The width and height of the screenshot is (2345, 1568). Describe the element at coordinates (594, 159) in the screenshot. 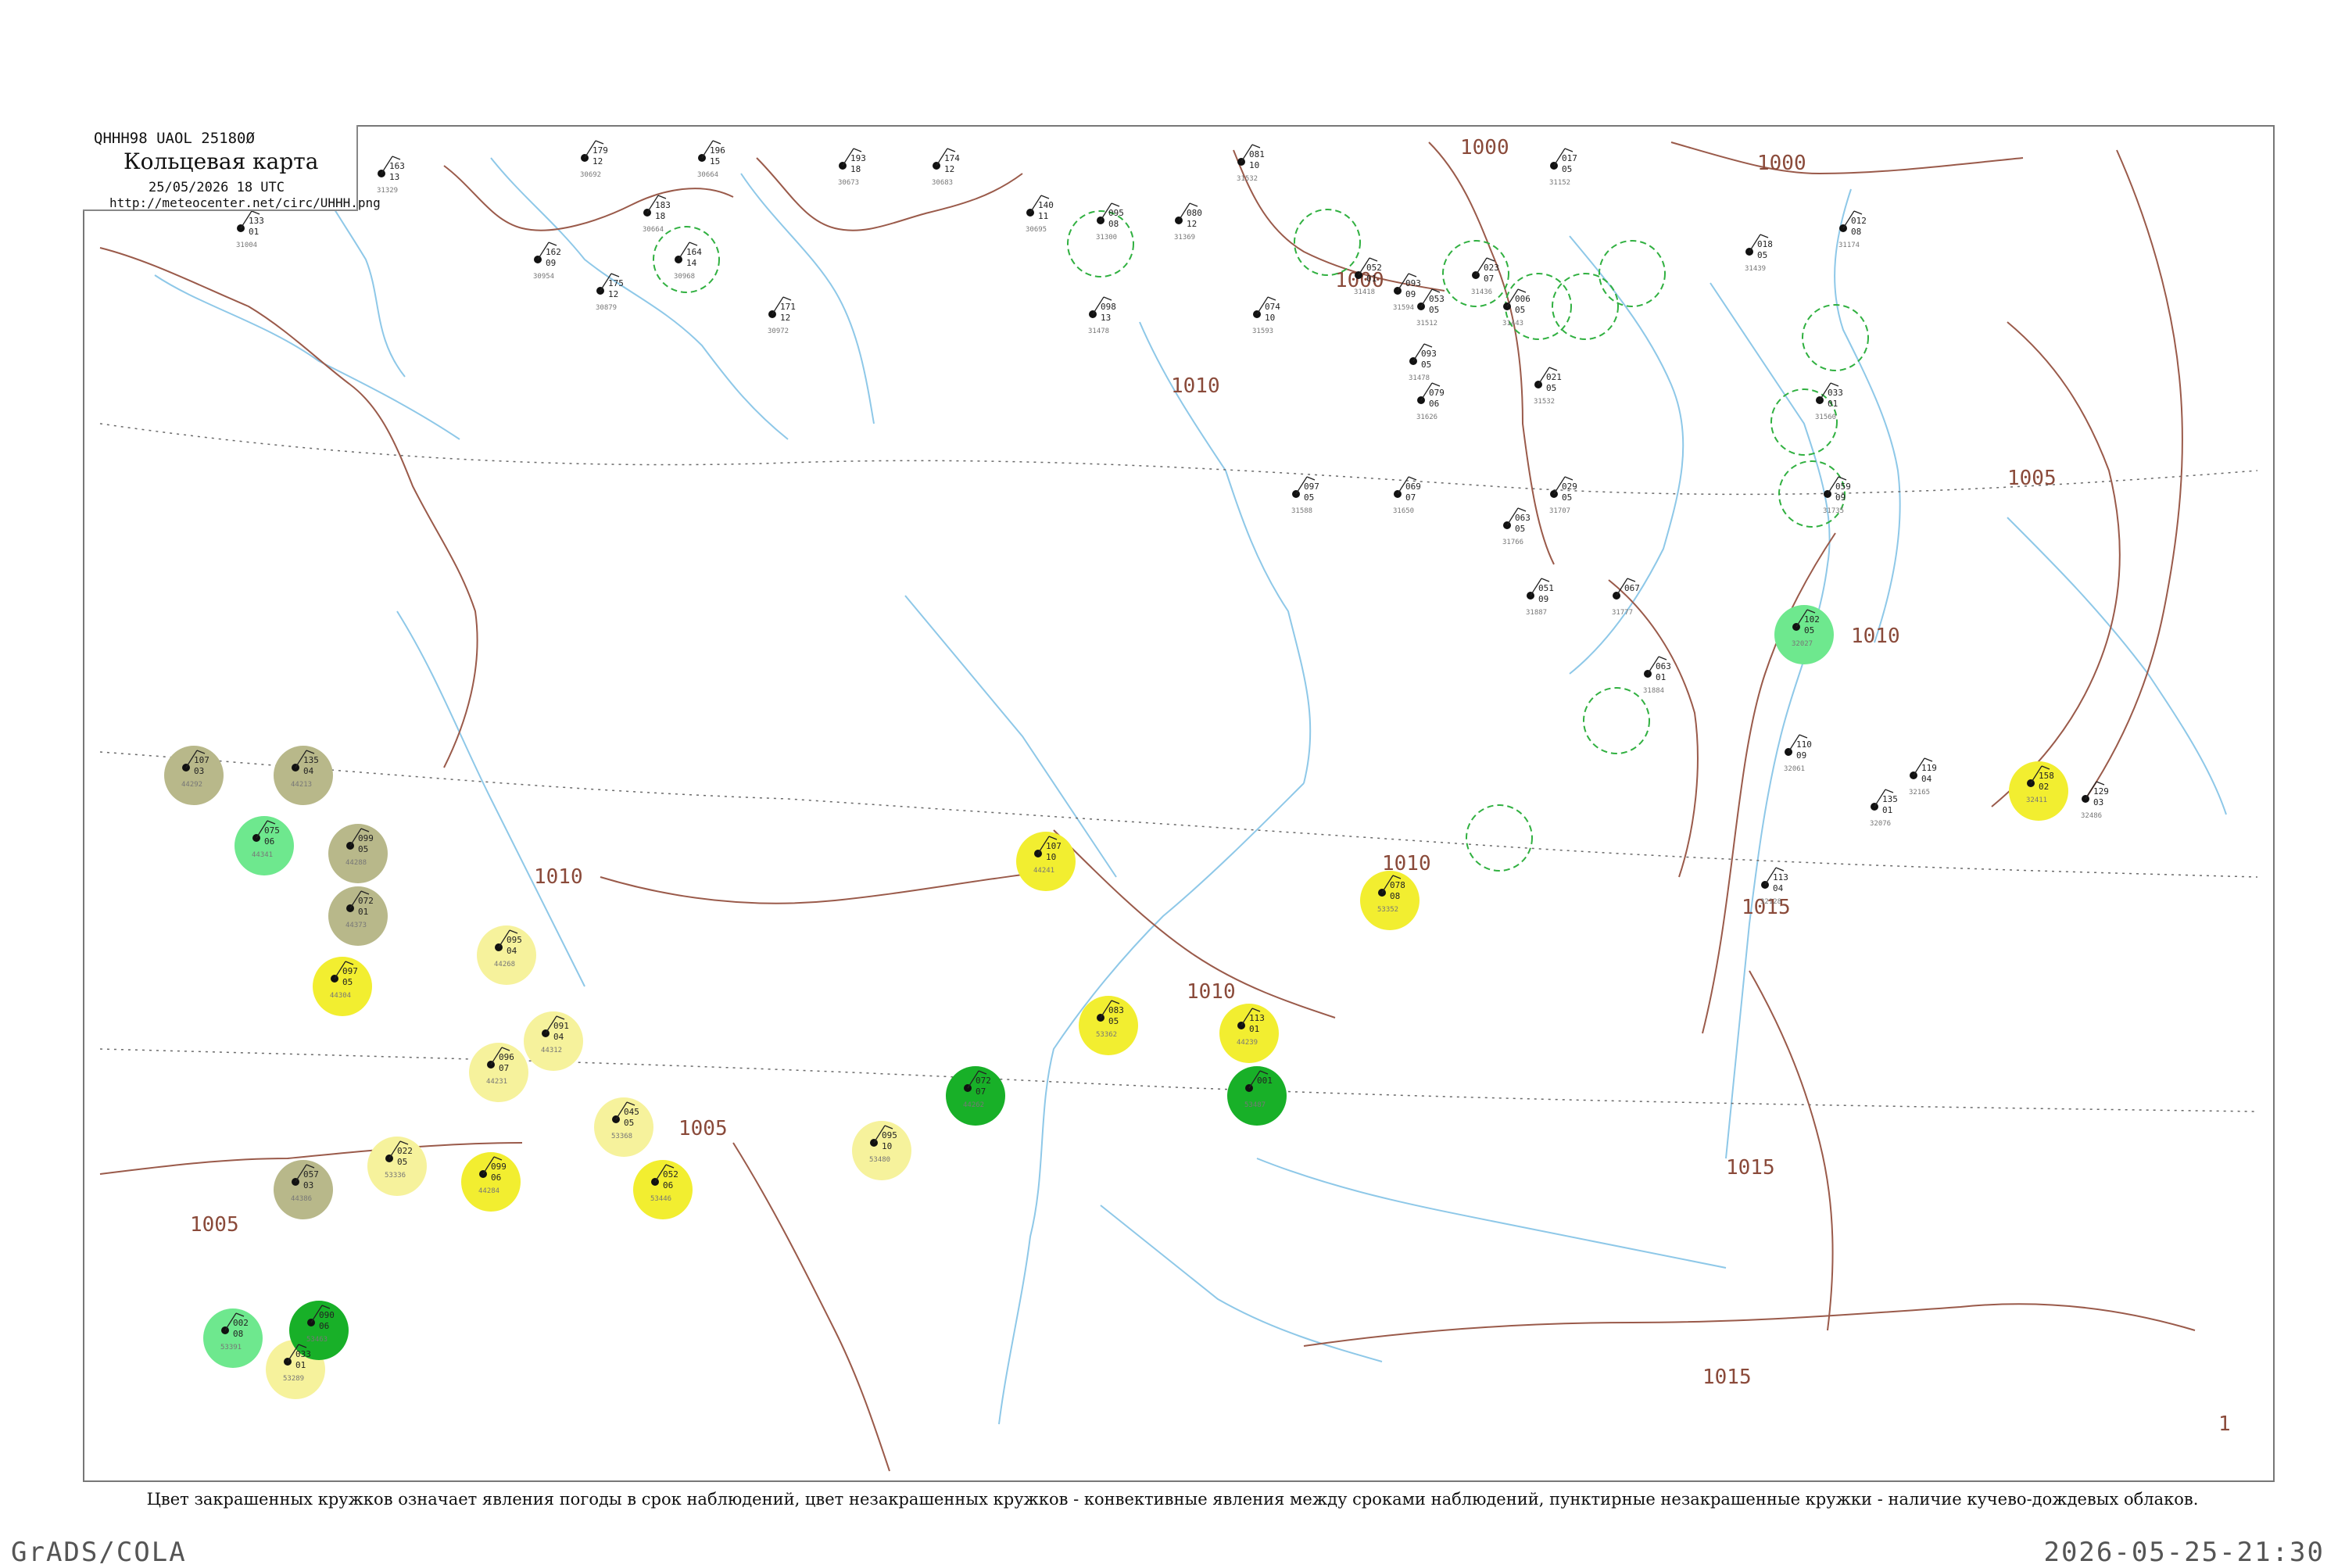

I see `station-plot: 17912 30692` at that location.